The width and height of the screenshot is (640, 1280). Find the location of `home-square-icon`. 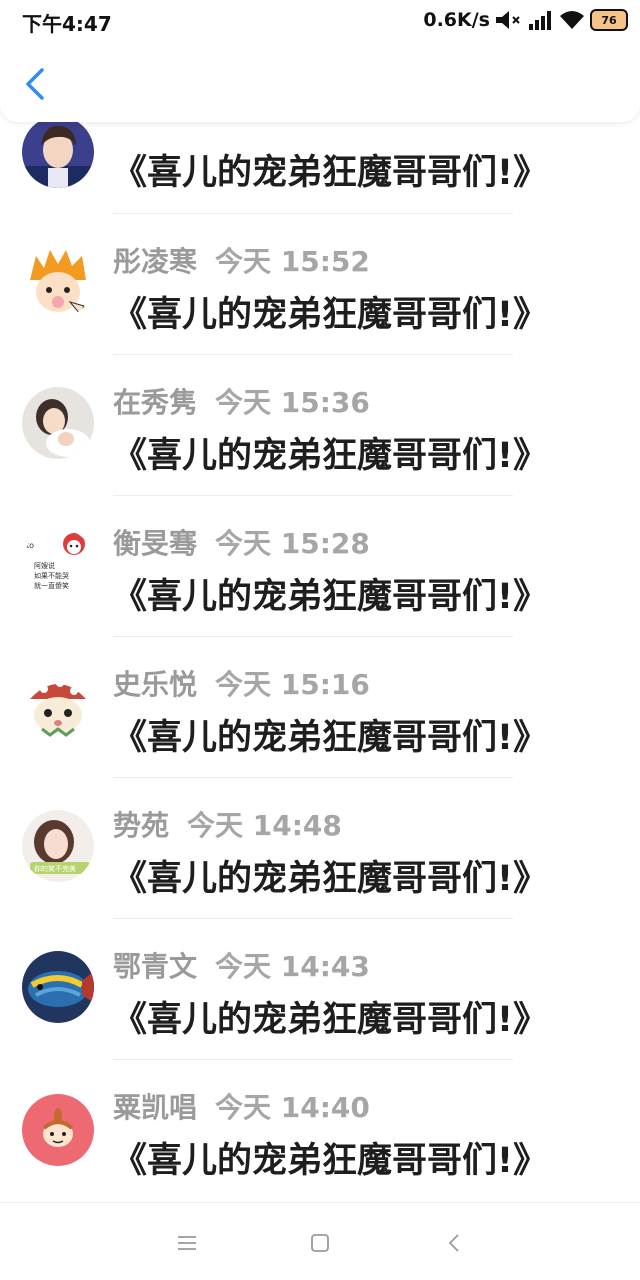

home-square-icon is located at coordinates (320, 1243).